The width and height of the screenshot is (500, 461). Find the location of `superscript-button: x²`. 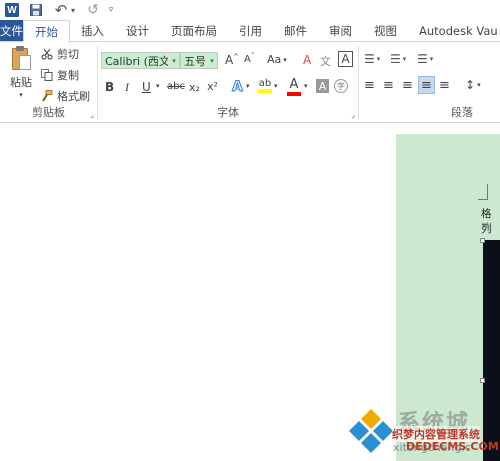

superscript-button: x² is located at coordinates (212, 86).